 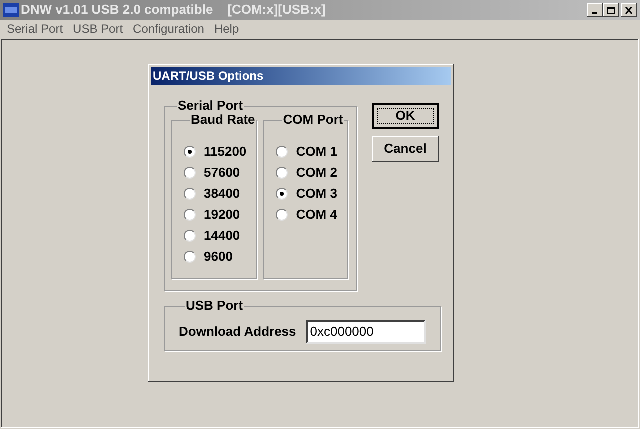 I want to click on maximize-button, so click(x=611, y=10).